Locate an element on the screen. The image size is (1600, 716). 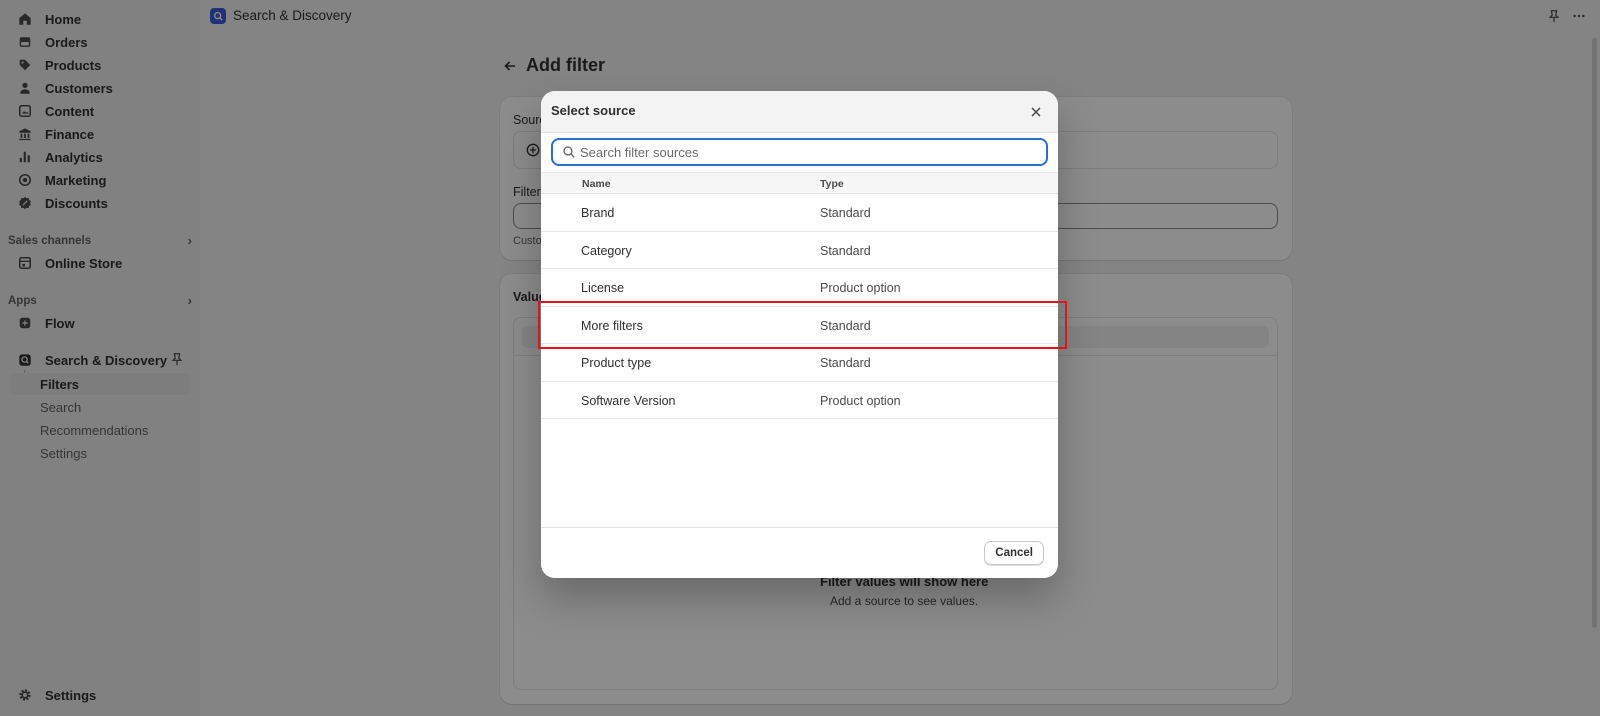
search-filter-sources-field is located at coordinates (799, 152).